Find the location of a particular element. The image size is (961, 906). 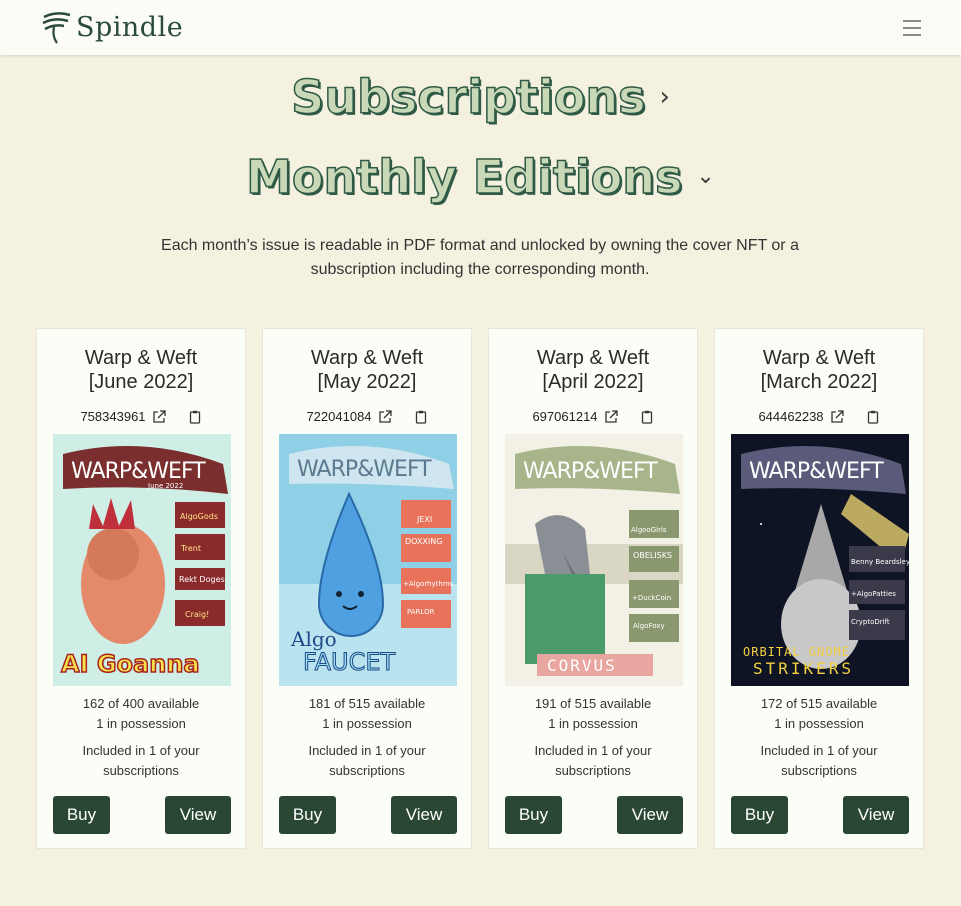

svg-text: AlgoFoxy is located at coordinates (649, 626).